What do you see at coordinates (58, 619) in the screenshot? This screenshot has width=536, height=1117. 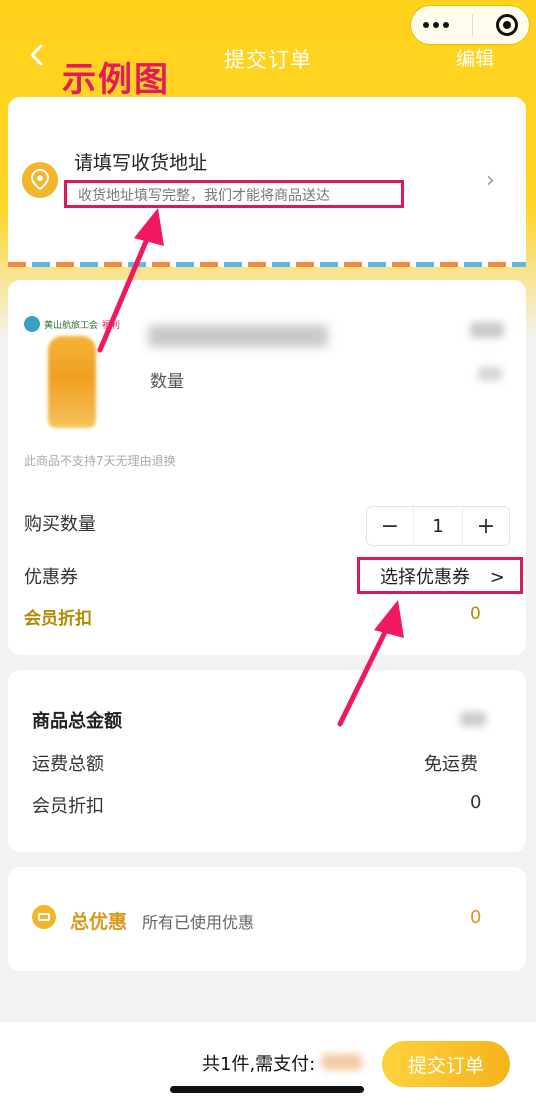 I see `member-discount-label: 会员折扣` at bounding box center [58, 619].